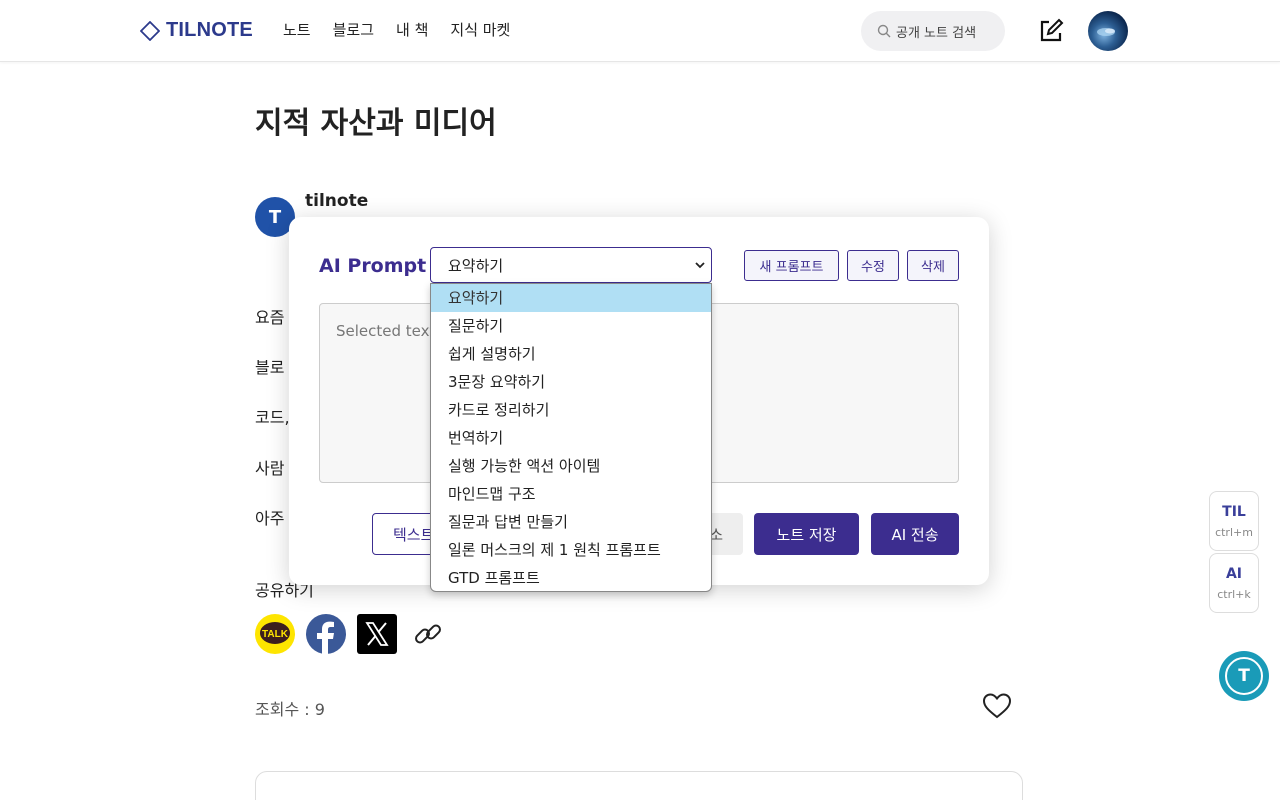  What do you see at coordinates (1234, 521) in the screenshot?
I see `til-float-button: TIL ctrl+m` at bounding box center [1234, 521].